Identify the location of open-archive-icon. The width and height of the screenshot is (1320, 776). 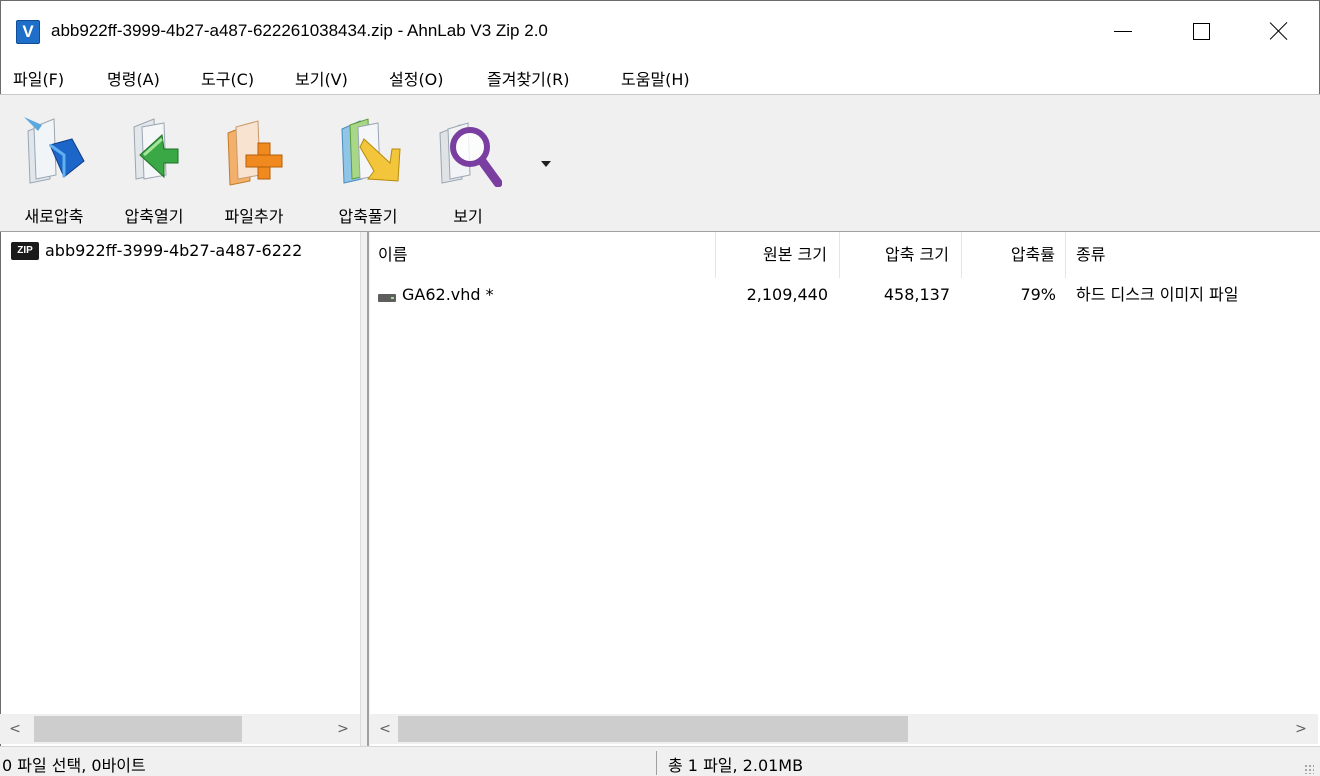
(156, 149).